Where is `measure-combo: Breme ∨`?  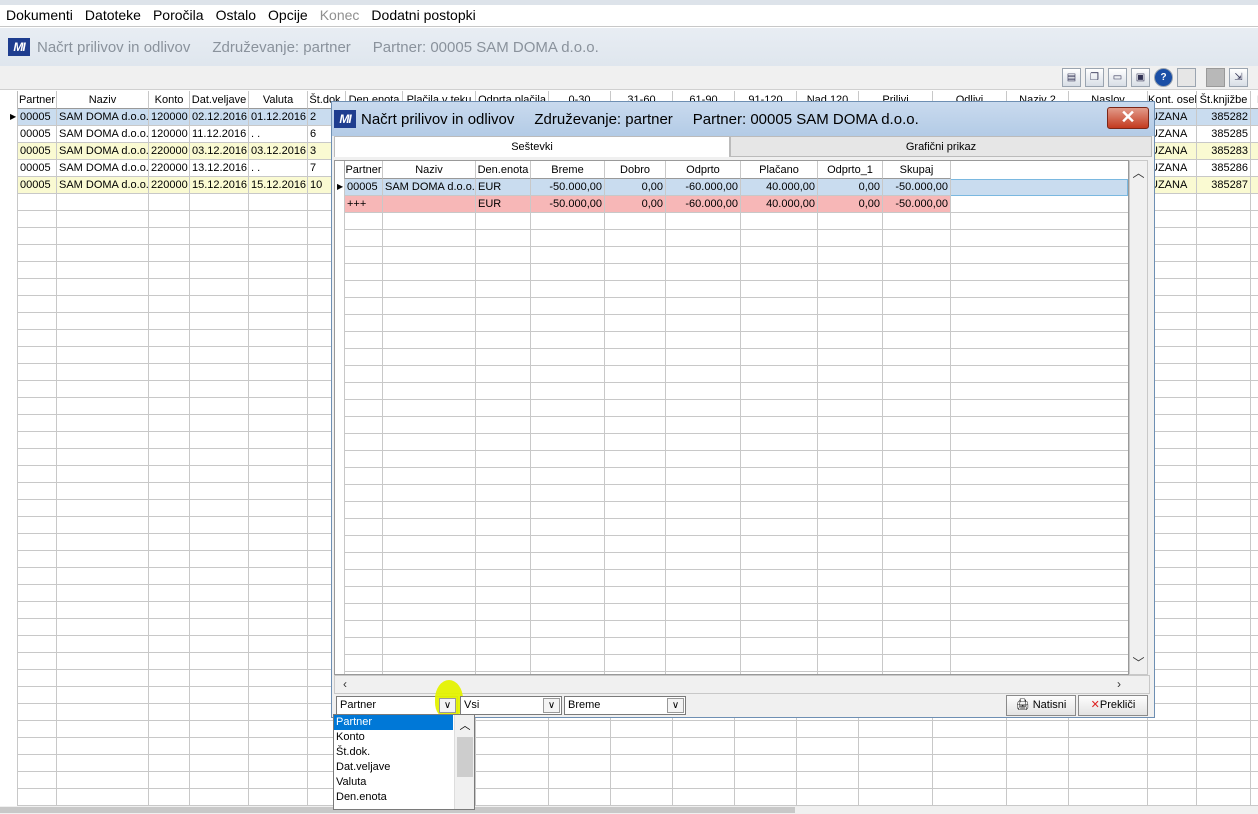 measure-combo: Breme ∨ is located at coordinates (625, 705).